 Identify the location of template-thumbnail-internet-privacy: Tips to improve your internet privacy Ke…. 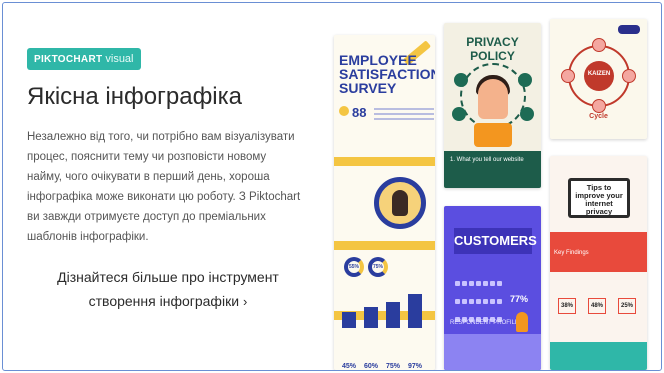
(598, 263).